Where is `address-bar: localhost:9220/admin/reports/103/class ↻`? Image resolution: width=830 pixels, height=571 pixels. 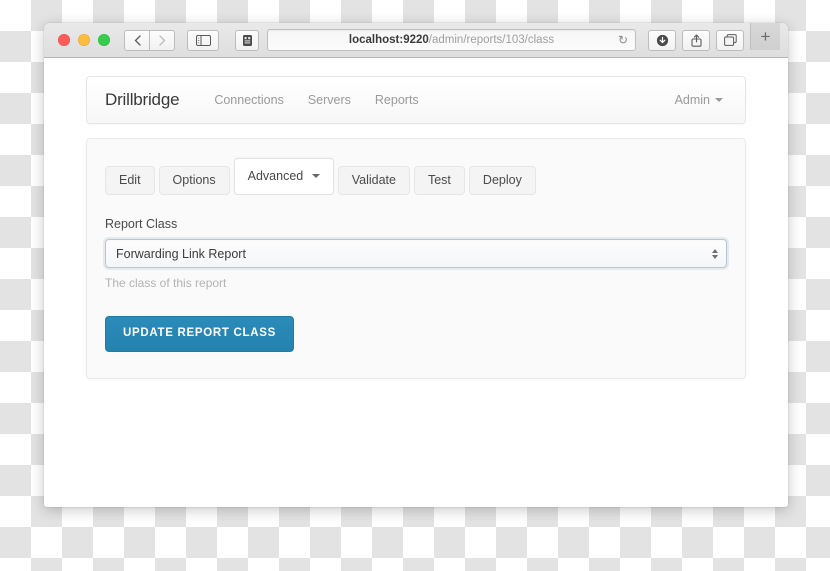 address-bar: localhost:9220/admin/reports/103/class ↻ is located at coordinates (451, 40).